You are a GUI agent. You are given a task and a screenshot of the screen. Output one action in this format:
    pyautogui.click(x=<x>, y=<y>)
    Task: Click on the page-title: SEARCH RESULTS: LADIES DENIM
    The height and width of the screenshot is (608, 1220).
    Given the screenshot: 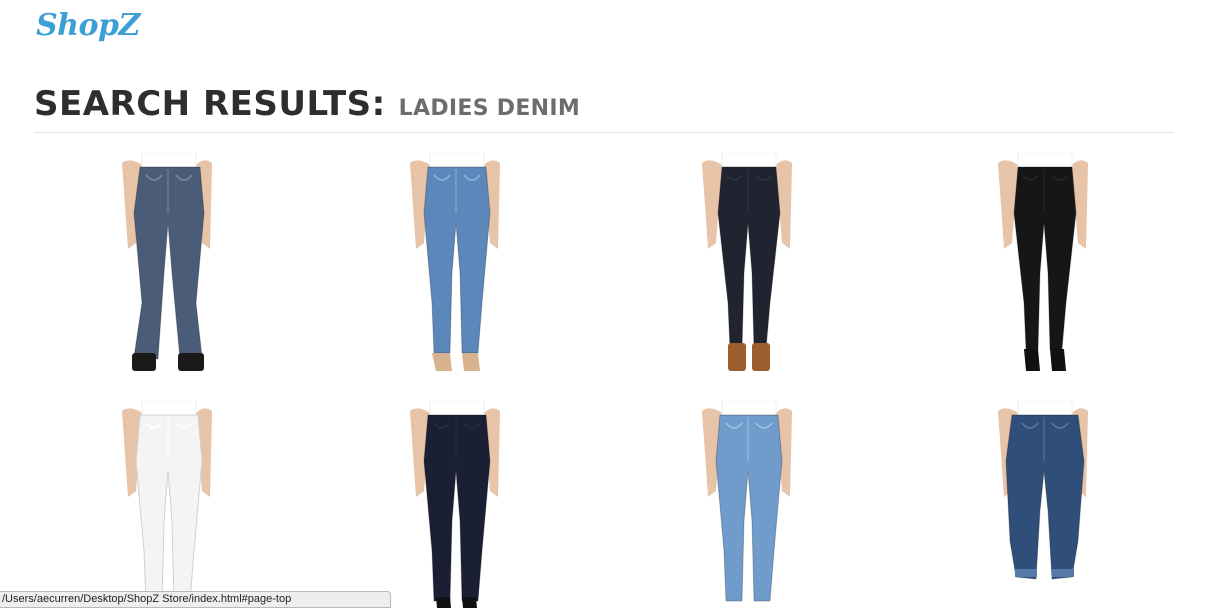 What is the action you would take?
    pyautogui.click(x=307, y=104)
    